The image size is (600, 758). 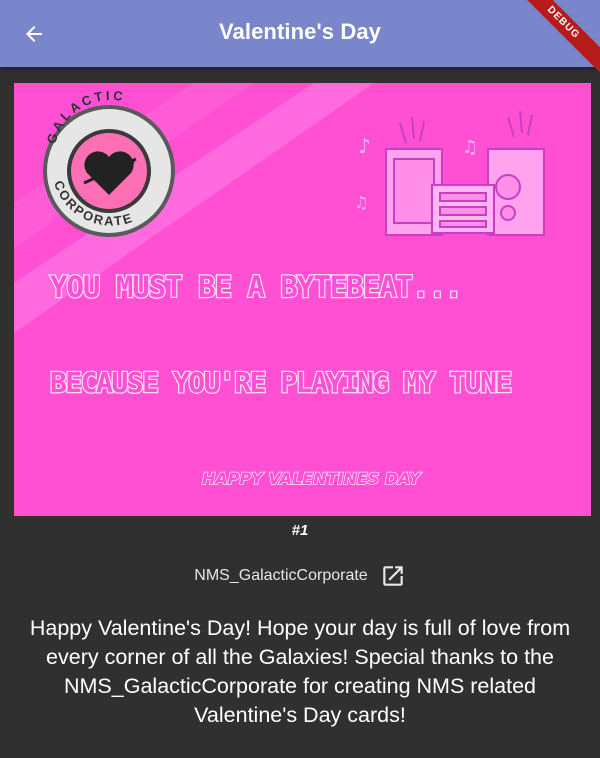 I want to click on card-line-3: HAPPY VALENTINES DAY, so click(x=312, y=478).